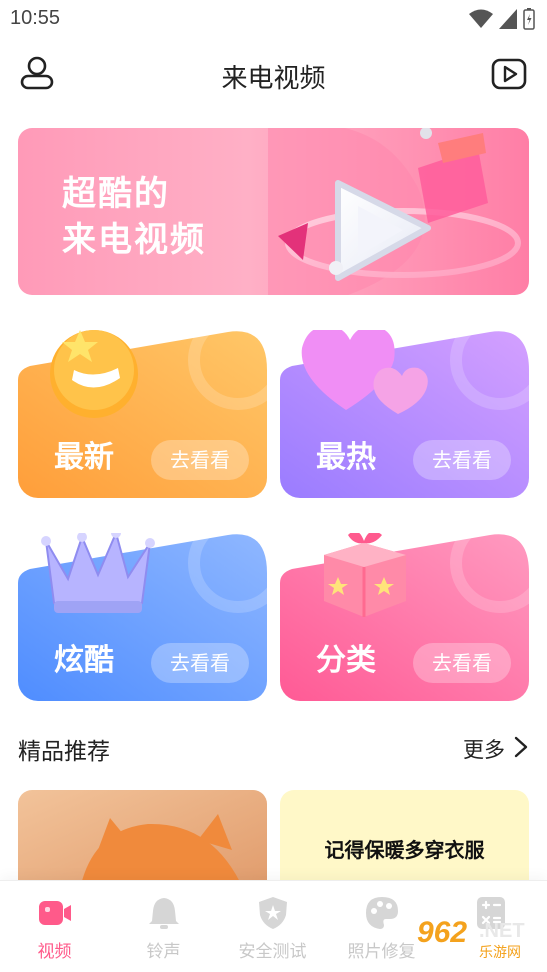 Image resolution: width=547 pixels, height=972 pixels. Describe the element at coordinates (500, 953) in the screenshot. I see `watermark-sub: 乐游网` at that location.